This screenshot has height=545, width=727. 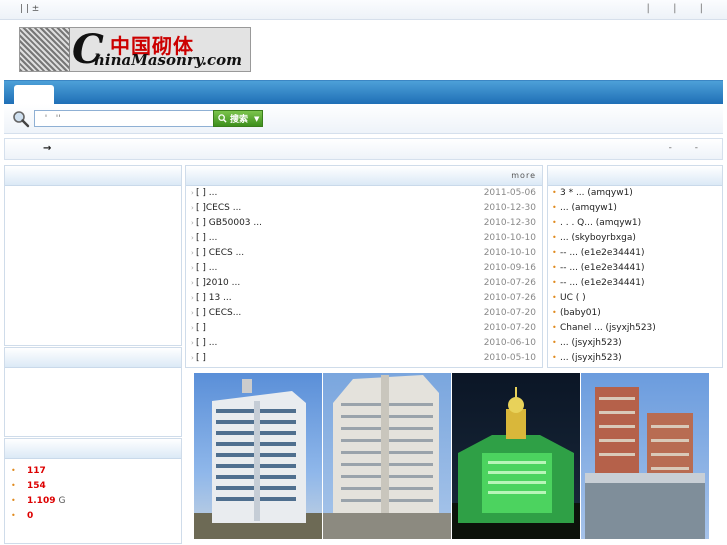 What do you see at coordinates (600, 223) in the screenshot?
I see `user-post-title: . . . Q... (amqyw1)` at bounding box center [600, 223].